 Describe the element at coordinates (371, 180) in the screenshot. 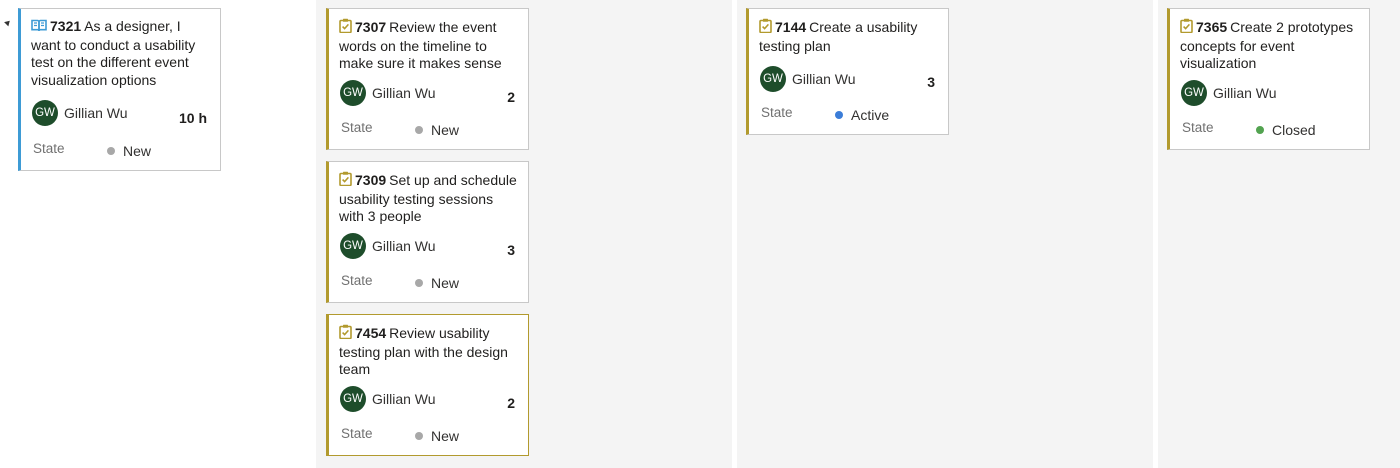

I see `work-item-id: 7309` at that location.